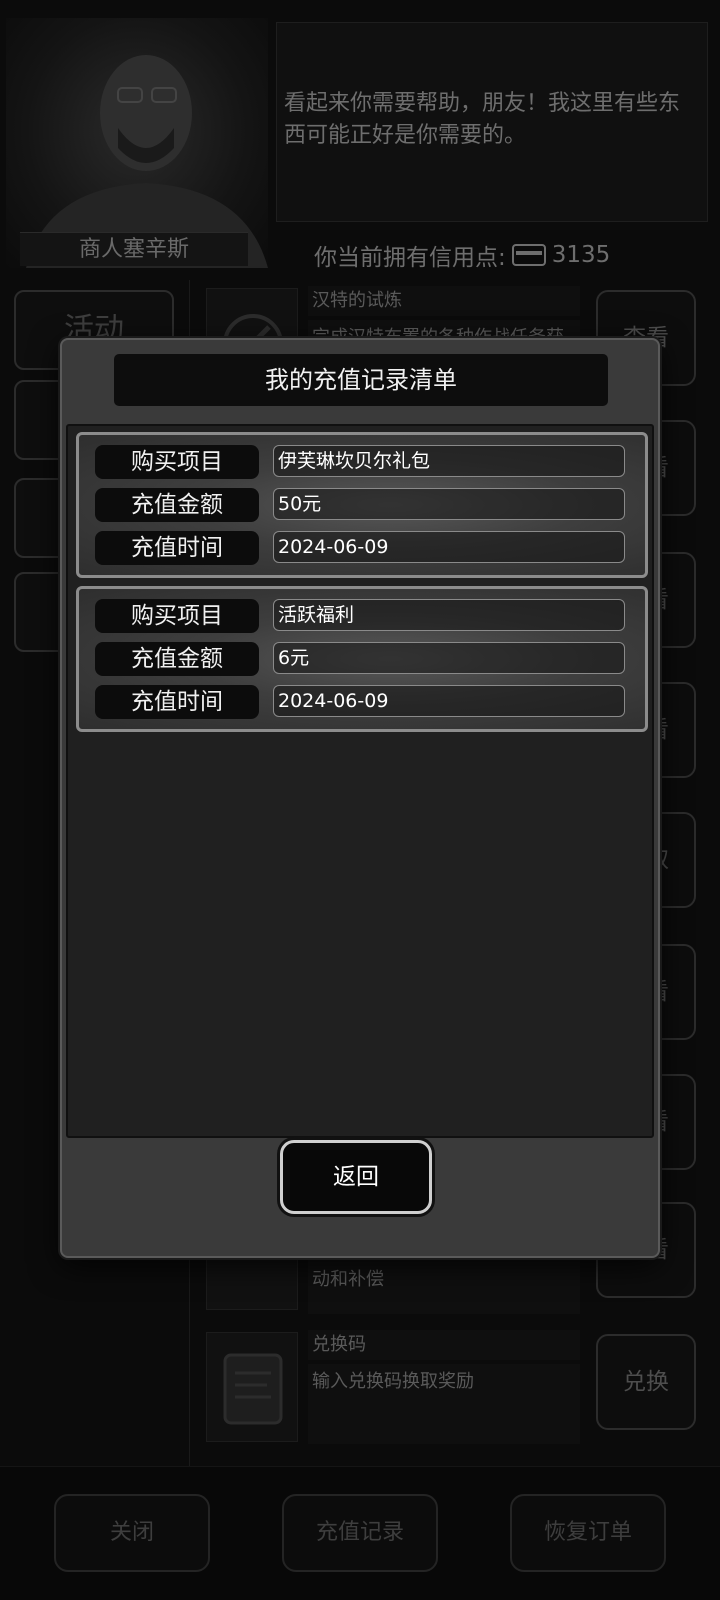 This screenshot has width=720, height=1600. I want to click on list-item-title: 汉特的试炼, so click(444, 301).